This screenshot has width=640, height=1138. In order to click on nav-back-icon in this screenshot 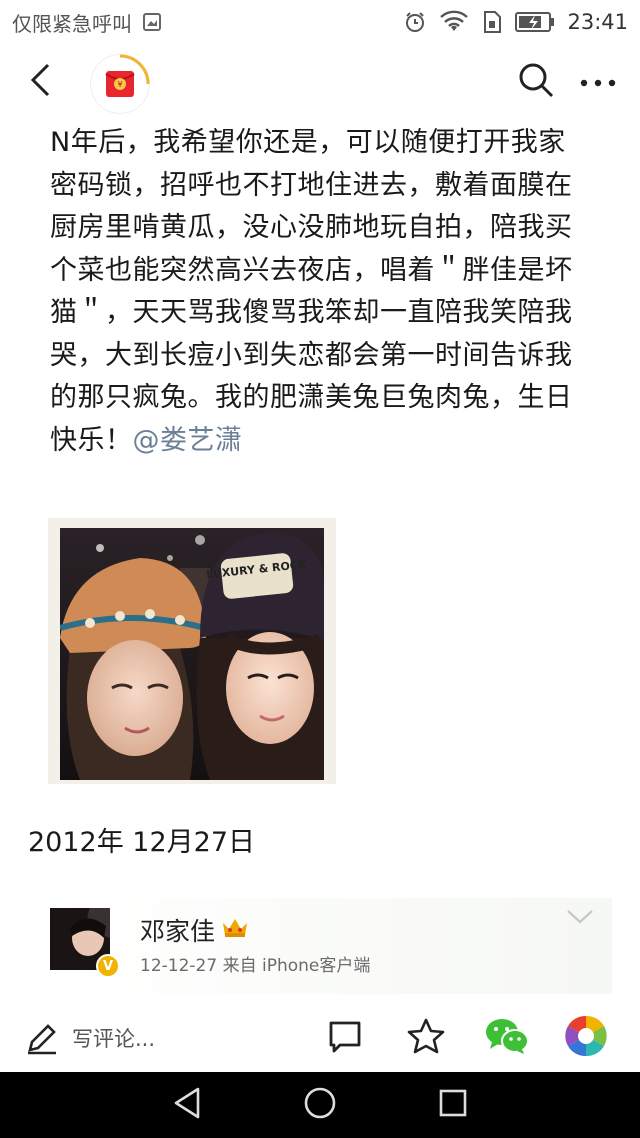, I will do `click(187, 1105)`.